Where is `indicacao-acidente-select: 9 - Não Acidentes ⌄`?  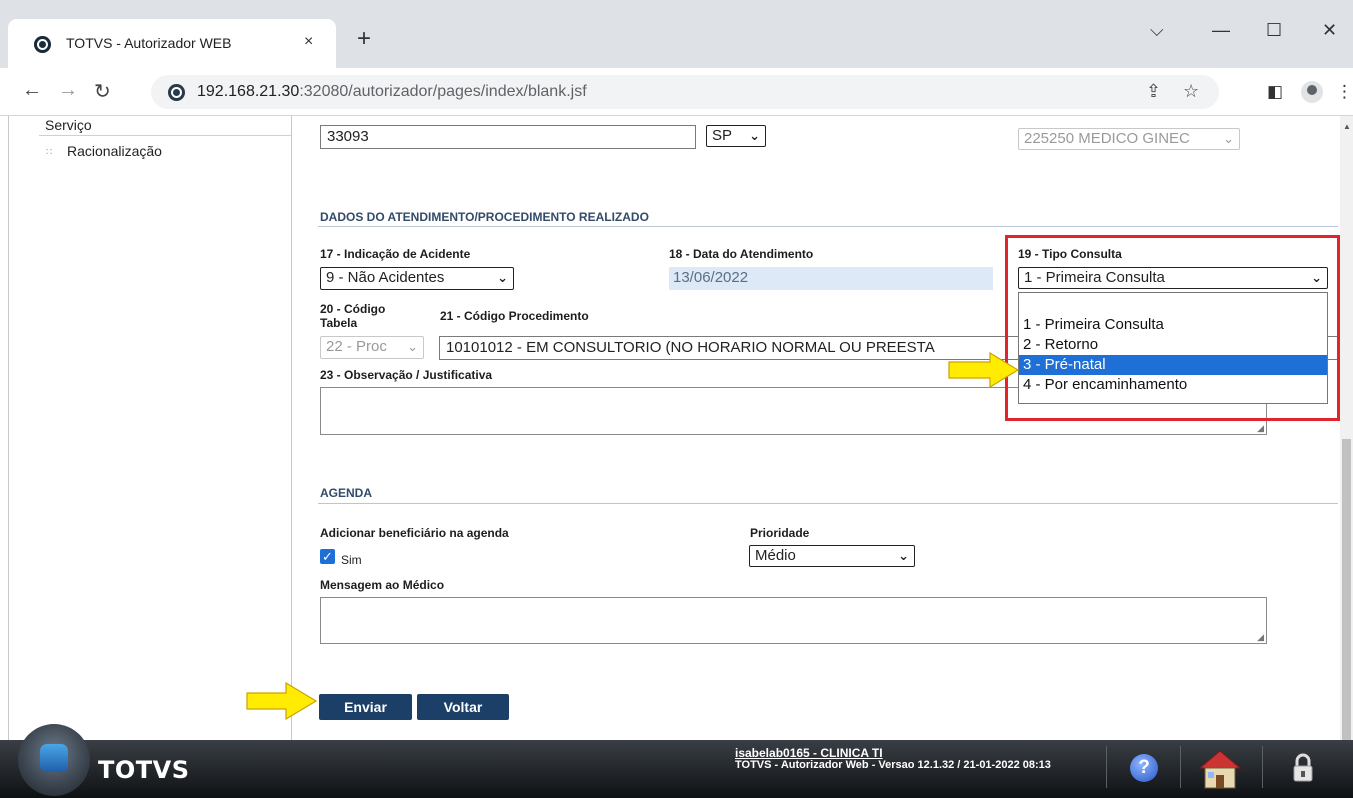
indicacao-acidente-select: 9 - Não Acidentes ⌄ is located at coordinates (417, 278).